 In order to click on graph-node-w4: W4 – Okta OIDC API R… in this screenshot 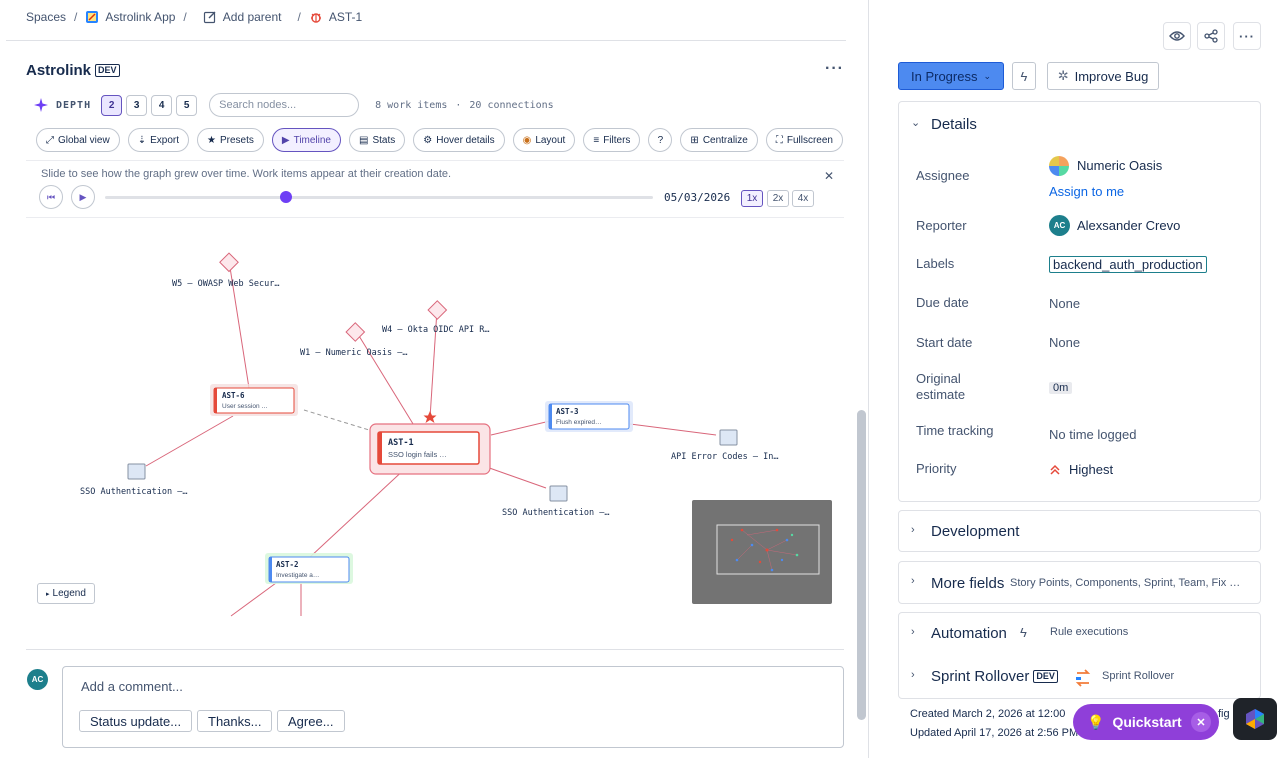, I will do `click(435, 317)`.